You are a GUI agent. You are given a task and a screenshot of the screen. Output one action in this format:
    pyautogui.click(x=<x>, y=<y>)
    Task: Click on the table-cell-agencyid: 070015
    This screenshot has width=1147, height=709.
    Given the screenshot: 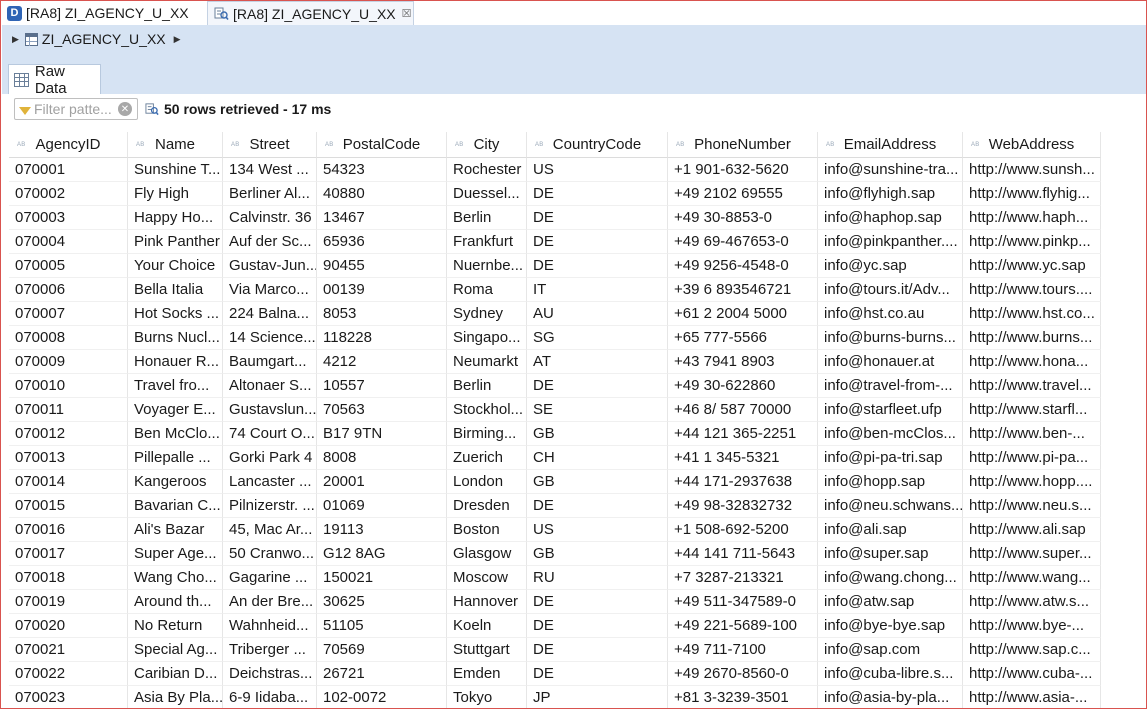 What is the action you would take?
    pyautogui.click(x=68, y=506)
    